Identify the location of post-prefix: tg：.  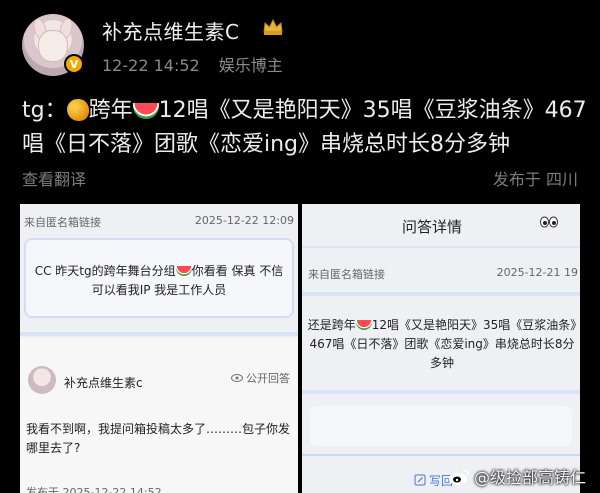
(44, 110).